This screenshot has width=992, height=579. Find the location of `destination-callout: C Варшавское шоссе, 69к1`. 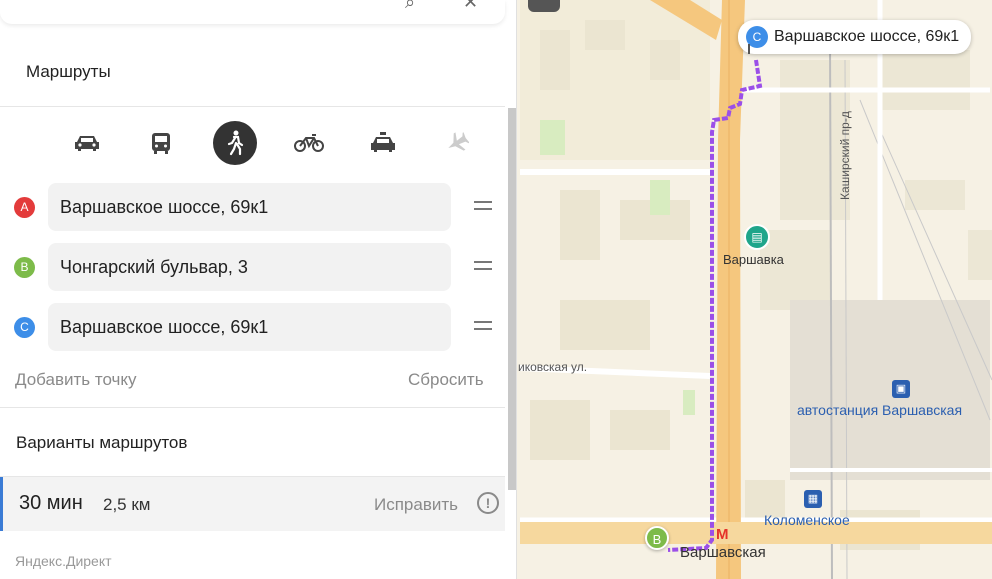

destination-callout: C Варшавское шоссе, 69к1 is located at coordinates (855, 37).